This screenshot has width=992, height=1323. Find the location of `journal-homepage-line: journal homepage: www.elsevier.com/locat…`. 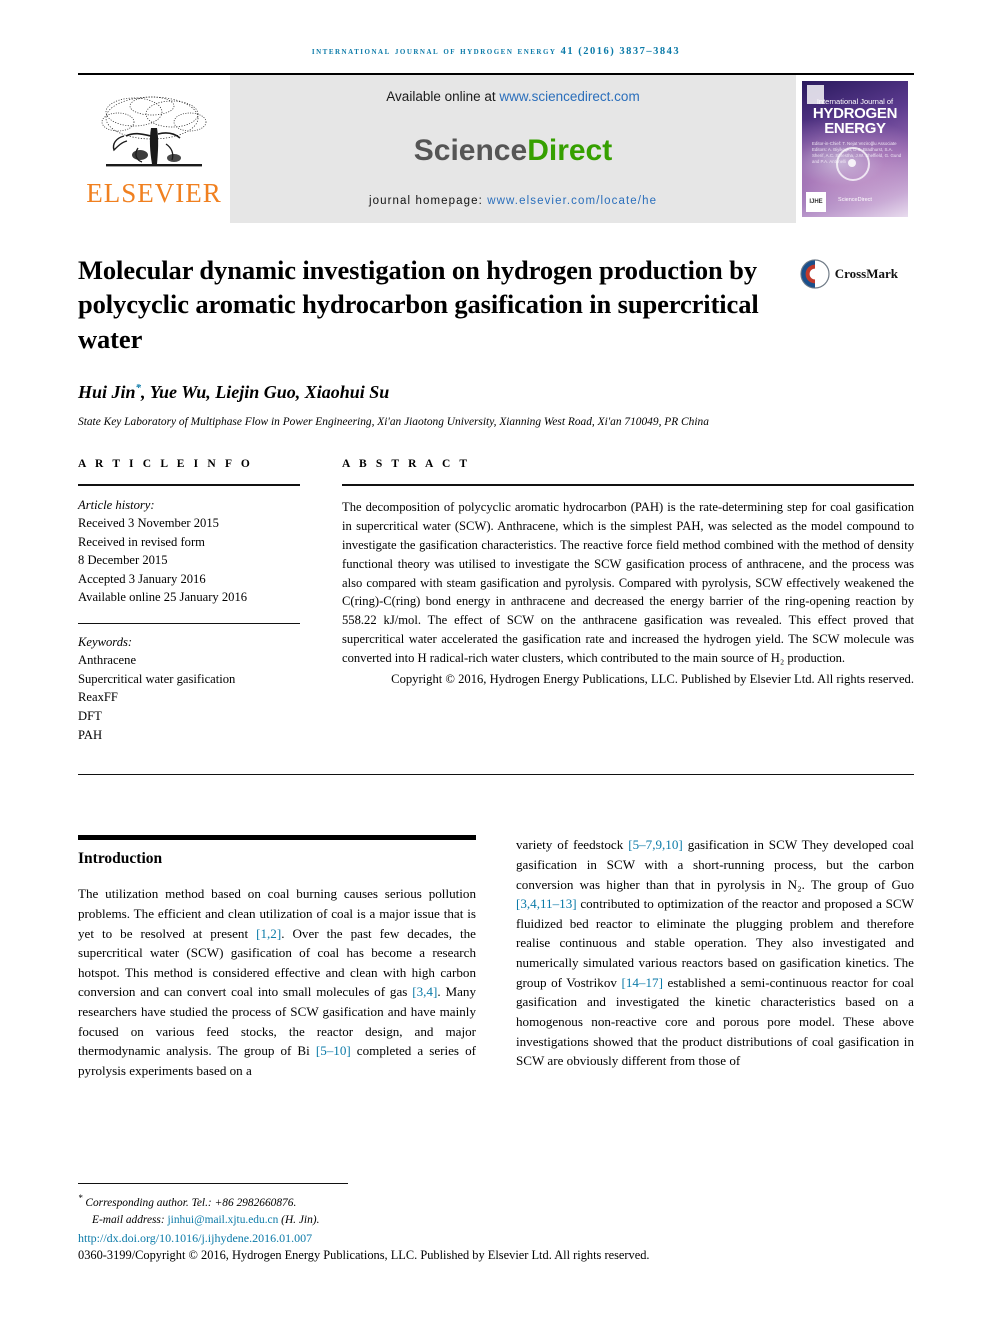

journal-homepage-line: journal homepage: www.elsevier.com/locat… is located at coordinates (513, 201).